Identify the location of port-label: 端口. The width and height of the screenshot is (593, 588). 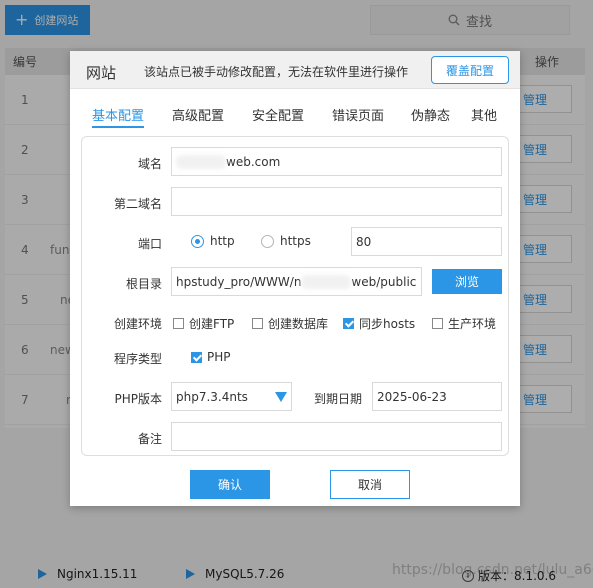
(149, 244).